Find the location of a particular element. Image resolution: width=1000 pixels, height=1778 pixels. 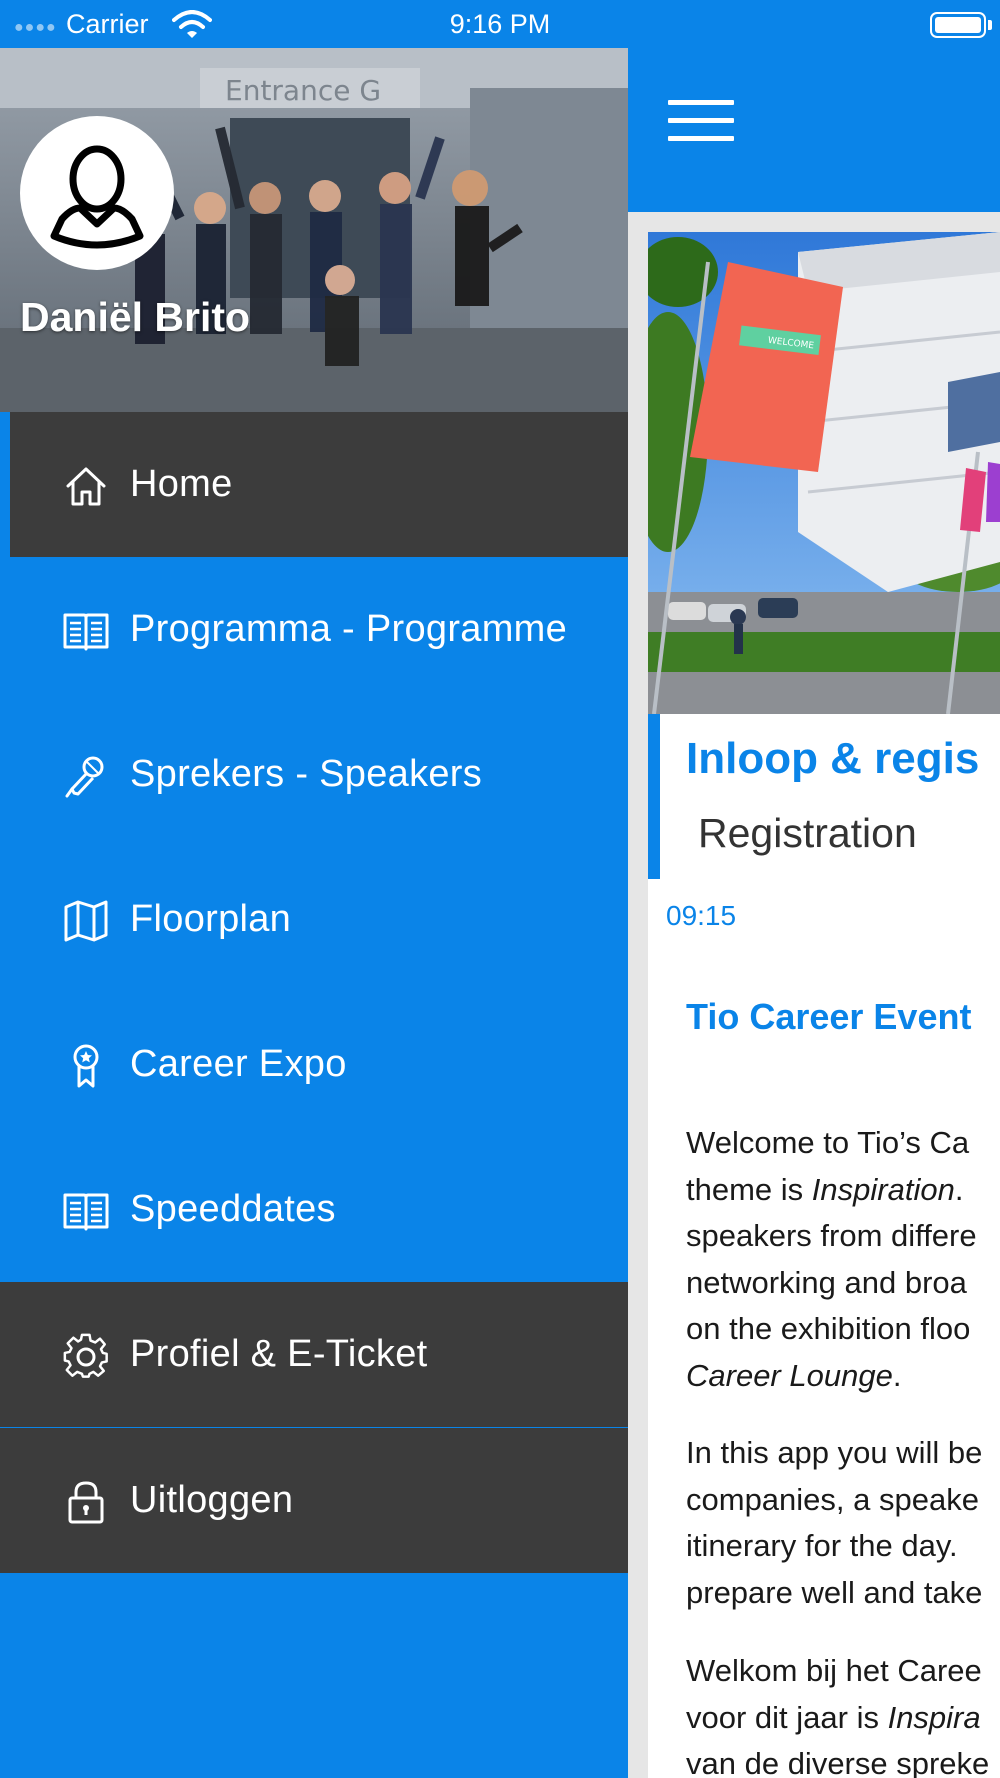

map-icon is located at coordinates (86, 921).